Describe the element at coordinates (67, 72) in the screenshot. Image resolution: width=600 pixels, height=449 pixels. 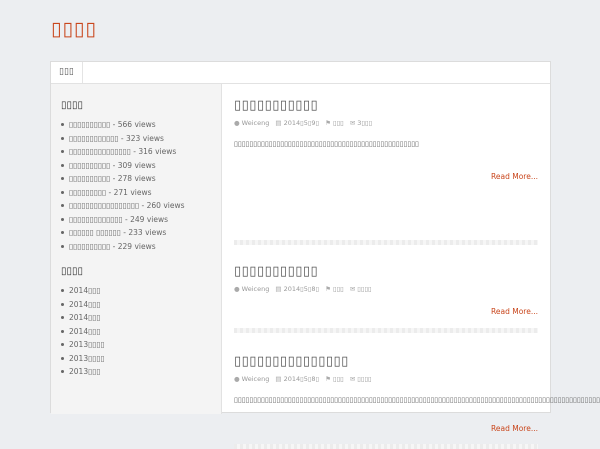
I see `nav-item-home: ▯▯▯` at that location.